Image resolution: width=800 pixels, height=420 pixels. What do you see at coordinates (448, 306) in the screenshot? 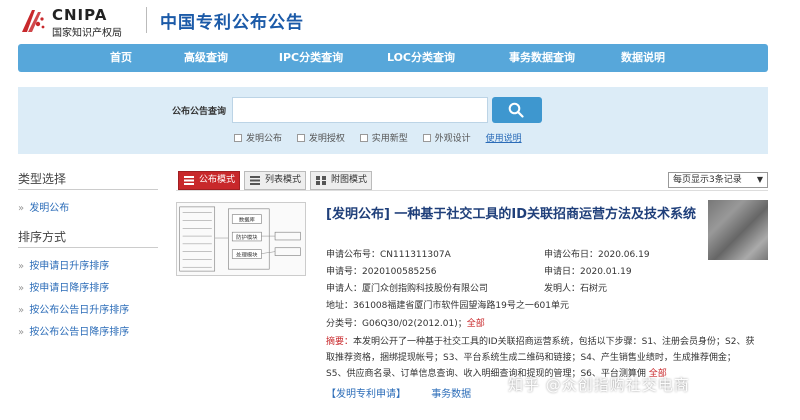
I see `address-field: 地址：361008福建省厦门市软件园望海路19号之一601单元` at bounding box center [448, 306].